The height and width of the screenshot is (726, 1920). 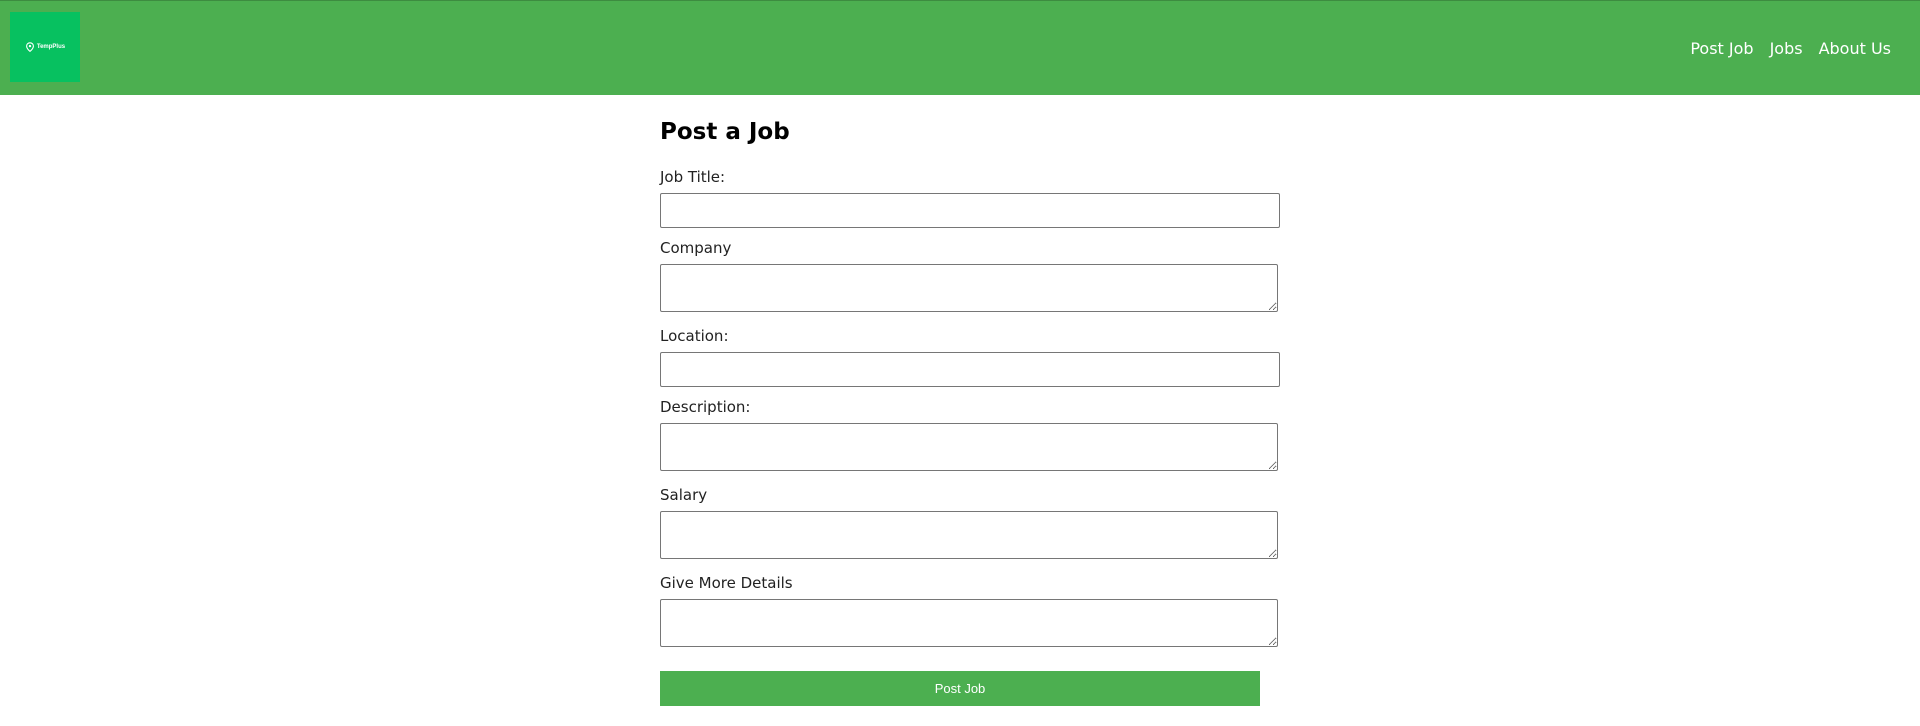 What do you see at coordinates (705, 407) in the screenshot?
I see `description-label: Description:` at bounding box center [705, 407].